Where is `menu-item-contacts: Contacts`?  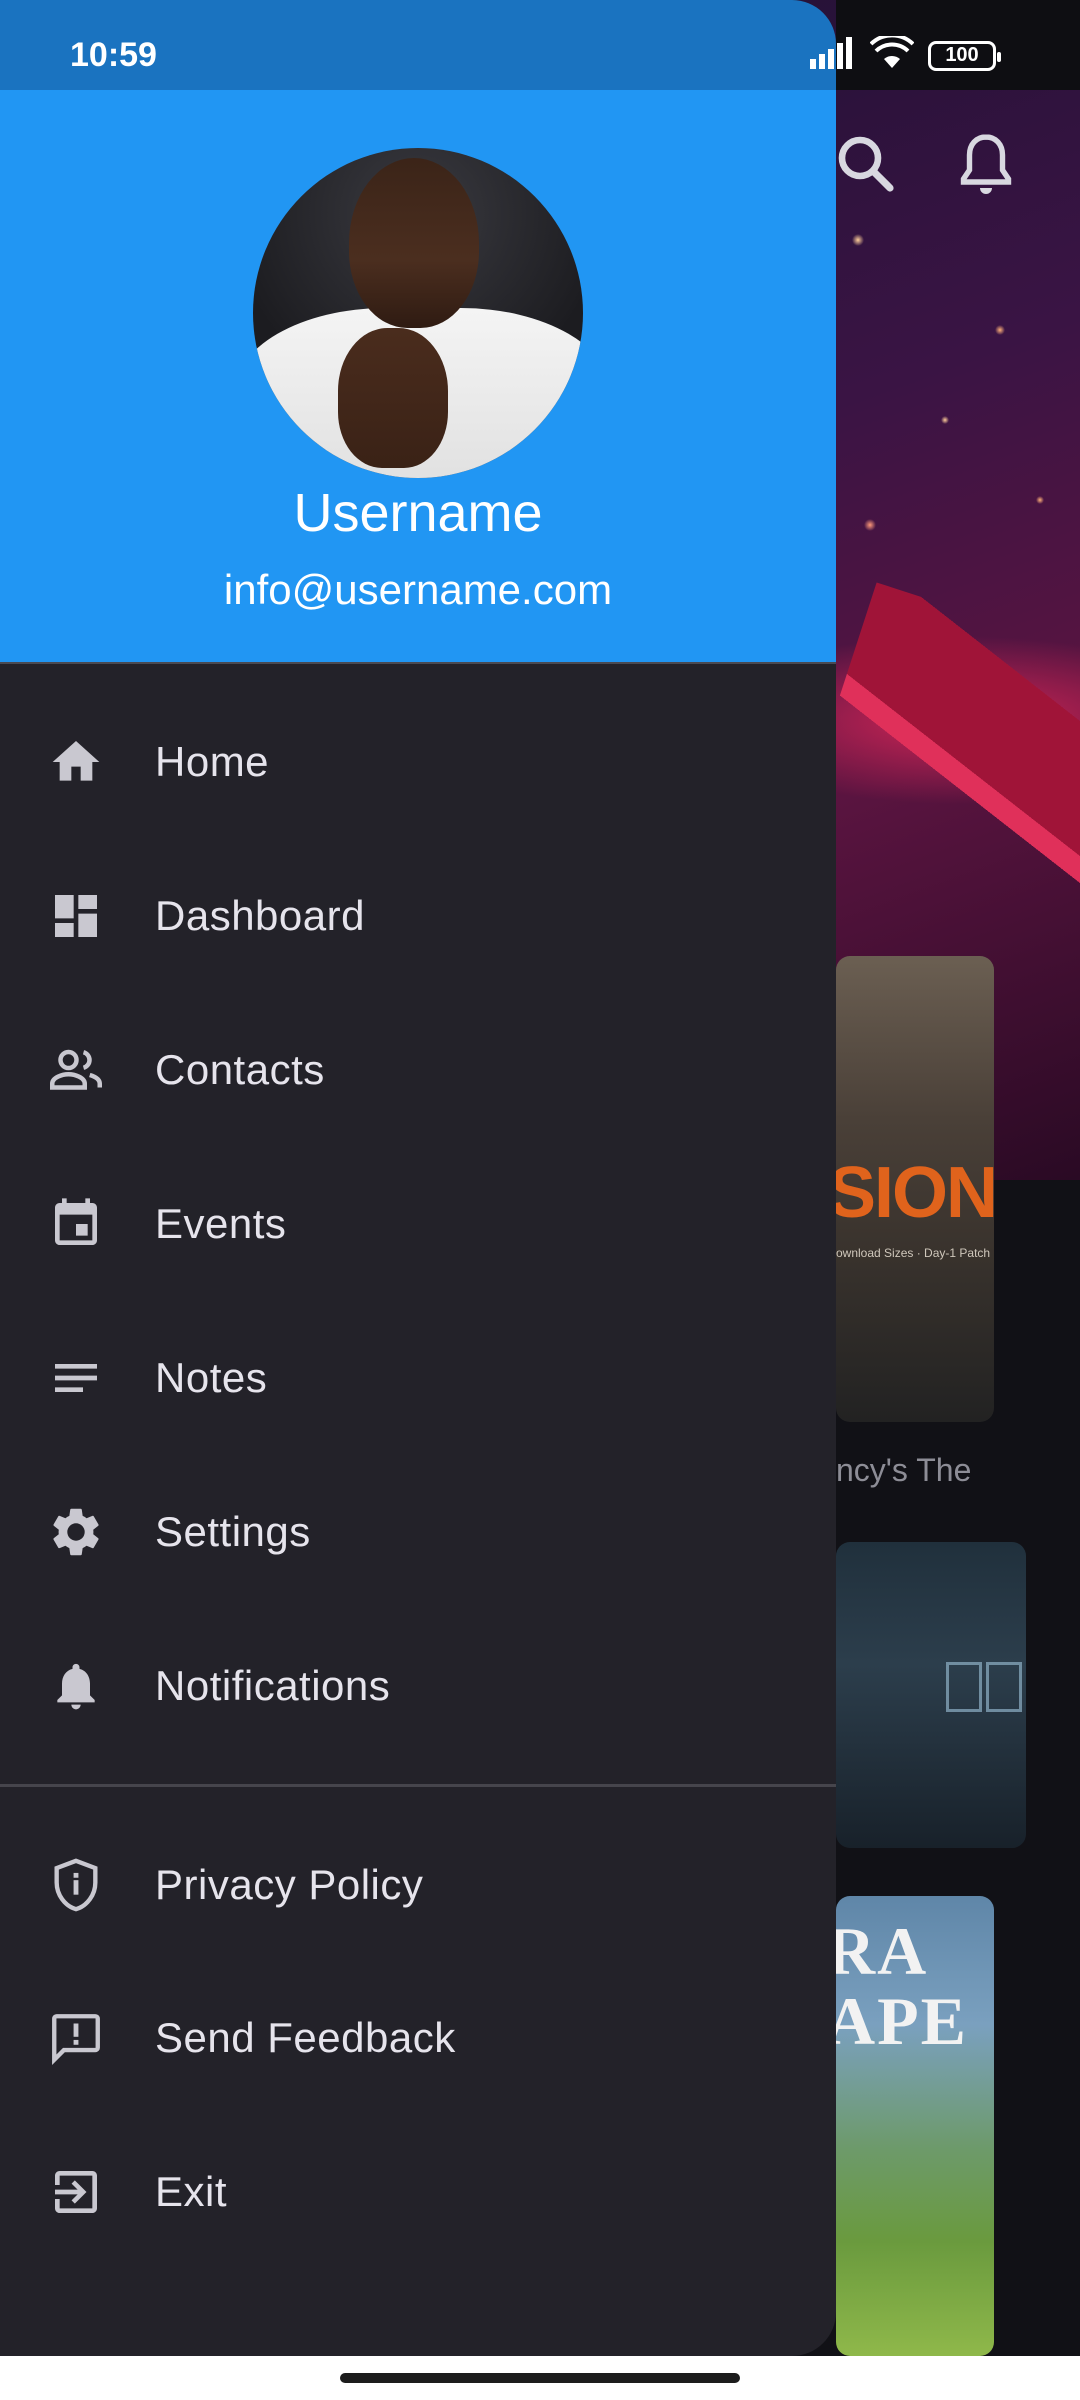
menu-item-contacts: Contacts is located at coordinates (418, 1070).